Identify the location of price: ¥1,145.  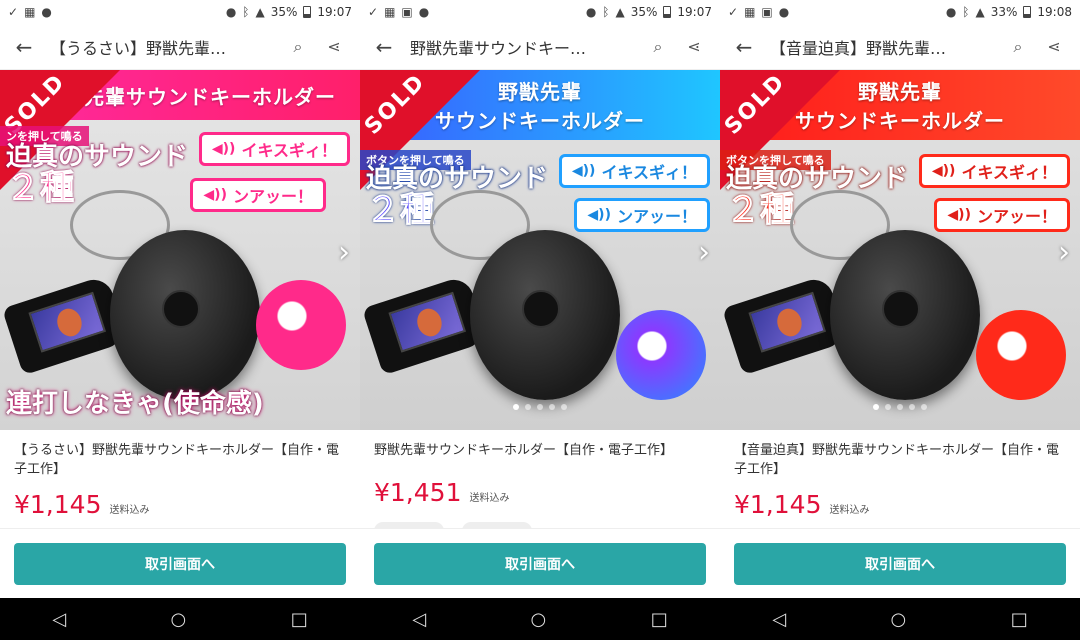
(778, 504).